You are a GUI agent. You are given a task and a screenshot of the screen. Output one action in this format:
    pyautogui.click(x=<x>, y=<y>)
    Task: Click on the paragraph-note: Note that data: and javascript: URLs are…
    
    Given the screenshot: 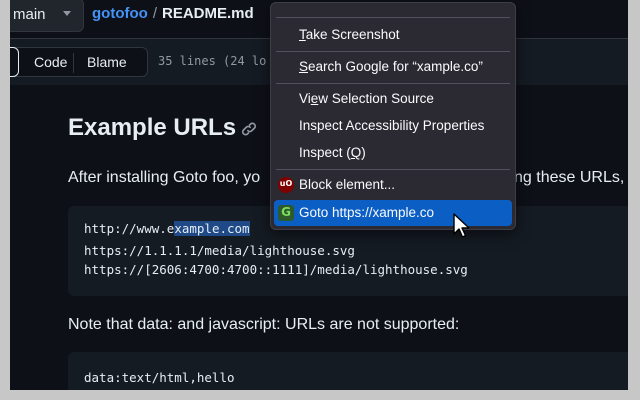 What is the action you would take?
    pyautogui.click(x=264, y=324)
    